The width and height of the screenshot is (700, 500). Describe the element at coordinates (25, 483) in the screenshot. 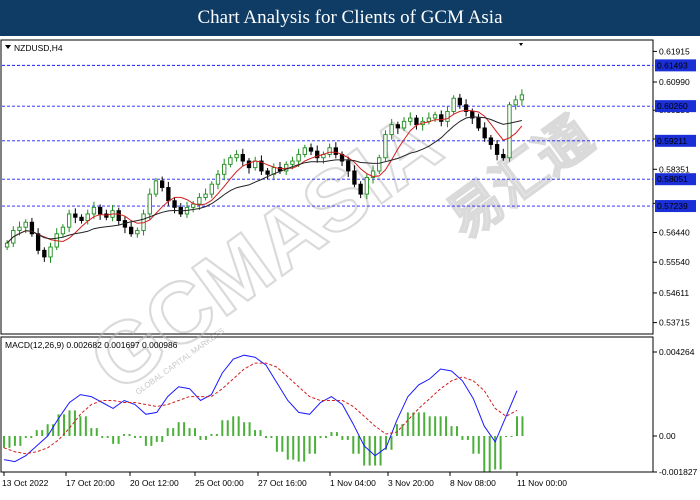

I see `time-axis-label: 13 Oct 2022` at that location.